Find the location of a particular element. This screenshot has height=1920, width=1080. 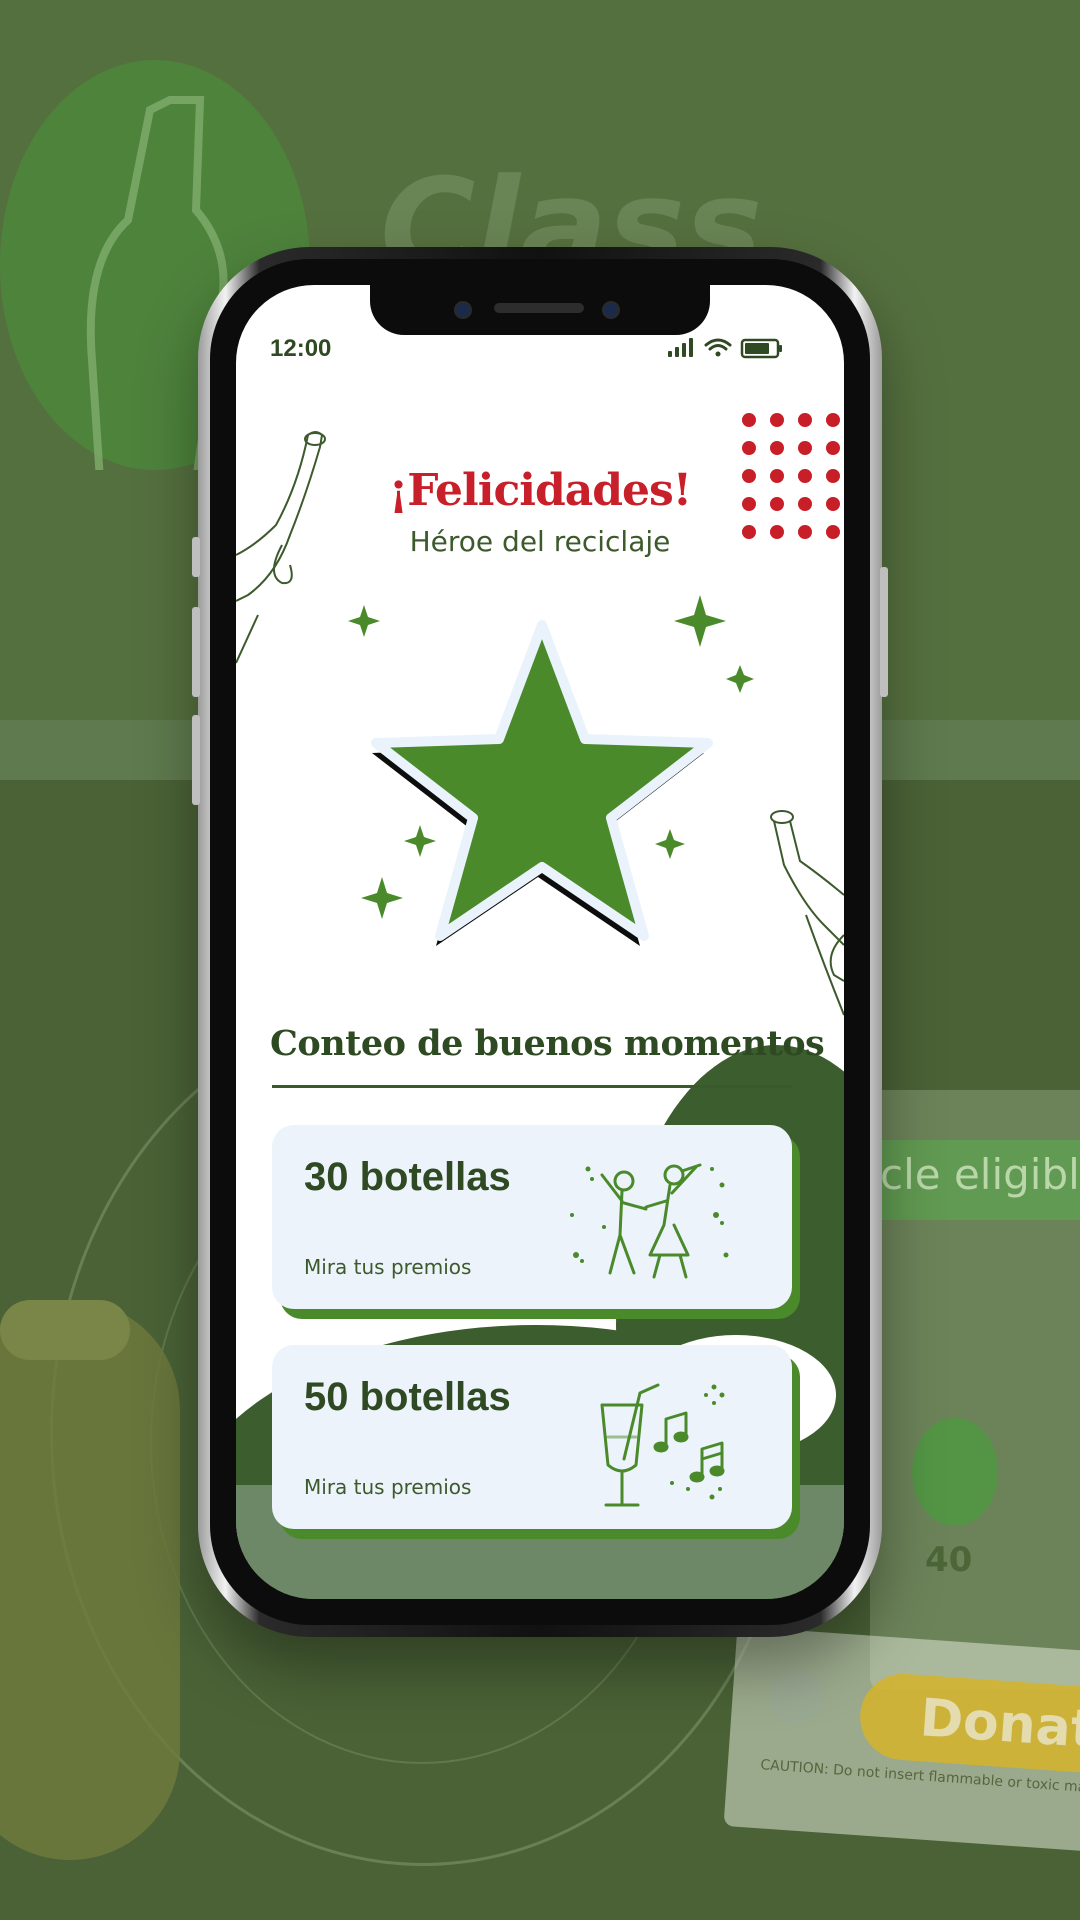

speaker-grill is located at coordinates (539, 308).